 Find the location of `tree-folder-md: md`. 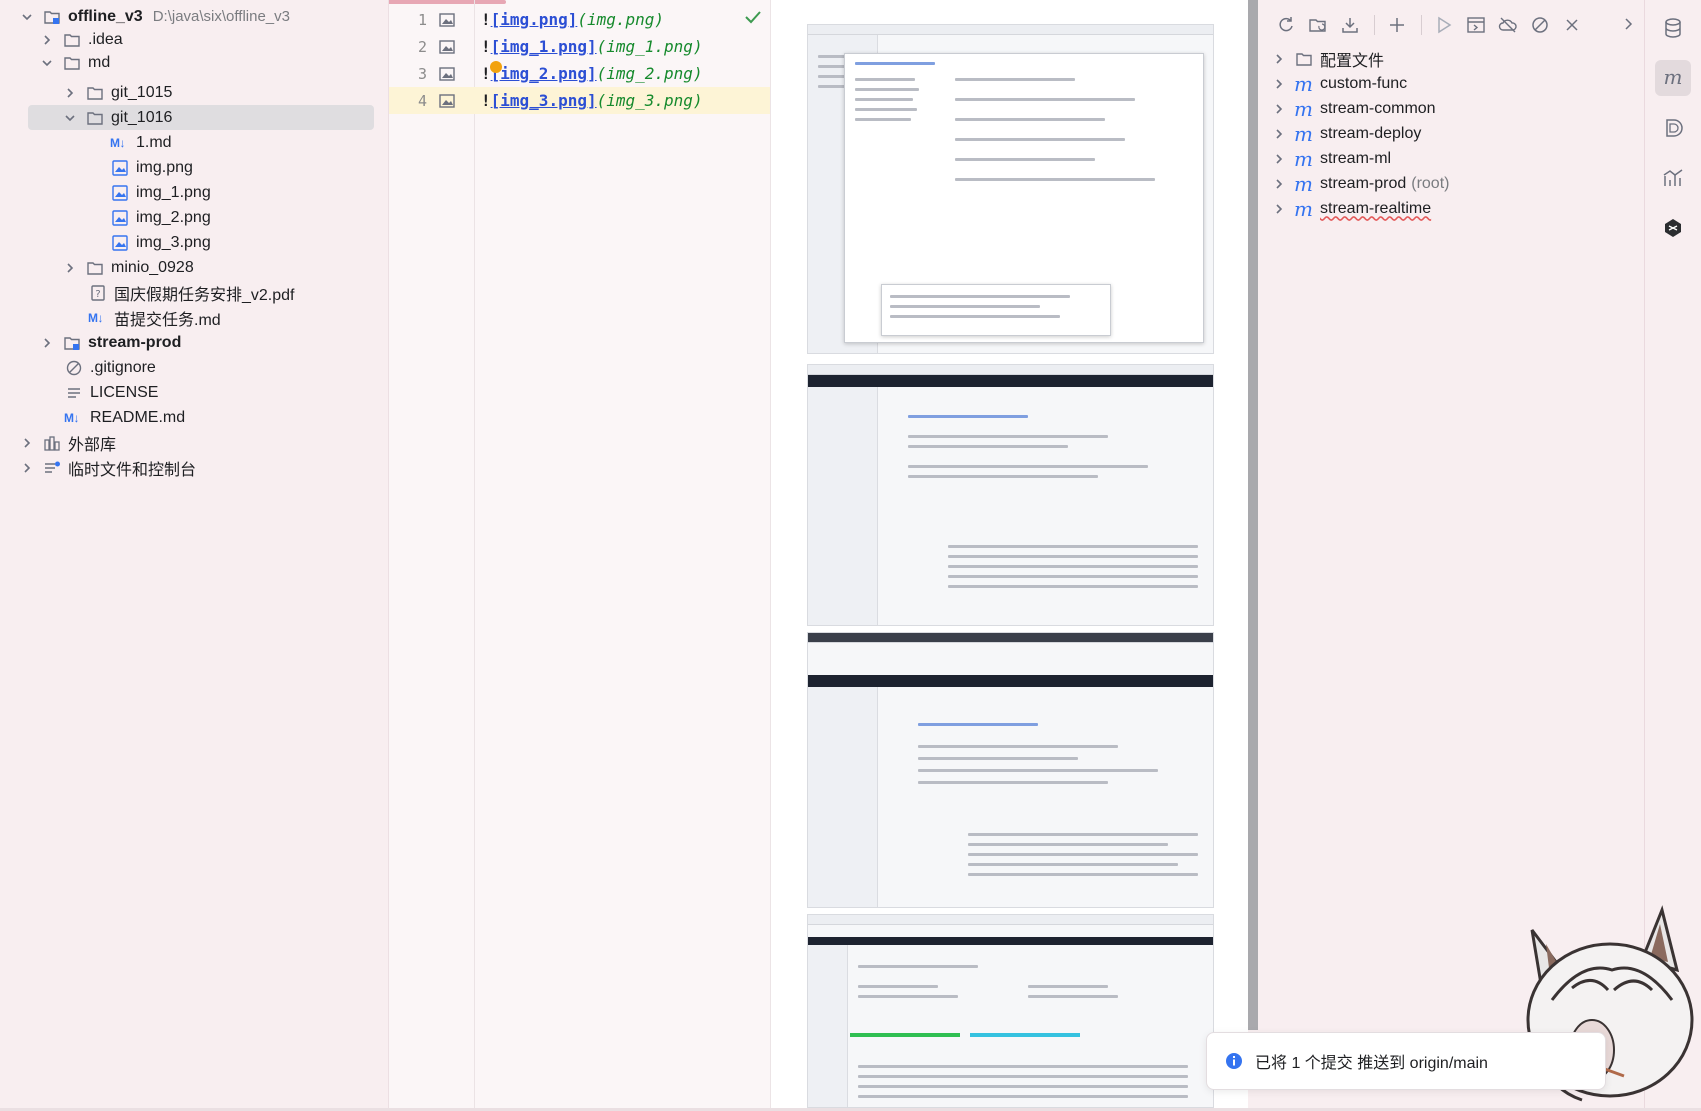

tree-folder-md: md is located at coordinates (194, 62).